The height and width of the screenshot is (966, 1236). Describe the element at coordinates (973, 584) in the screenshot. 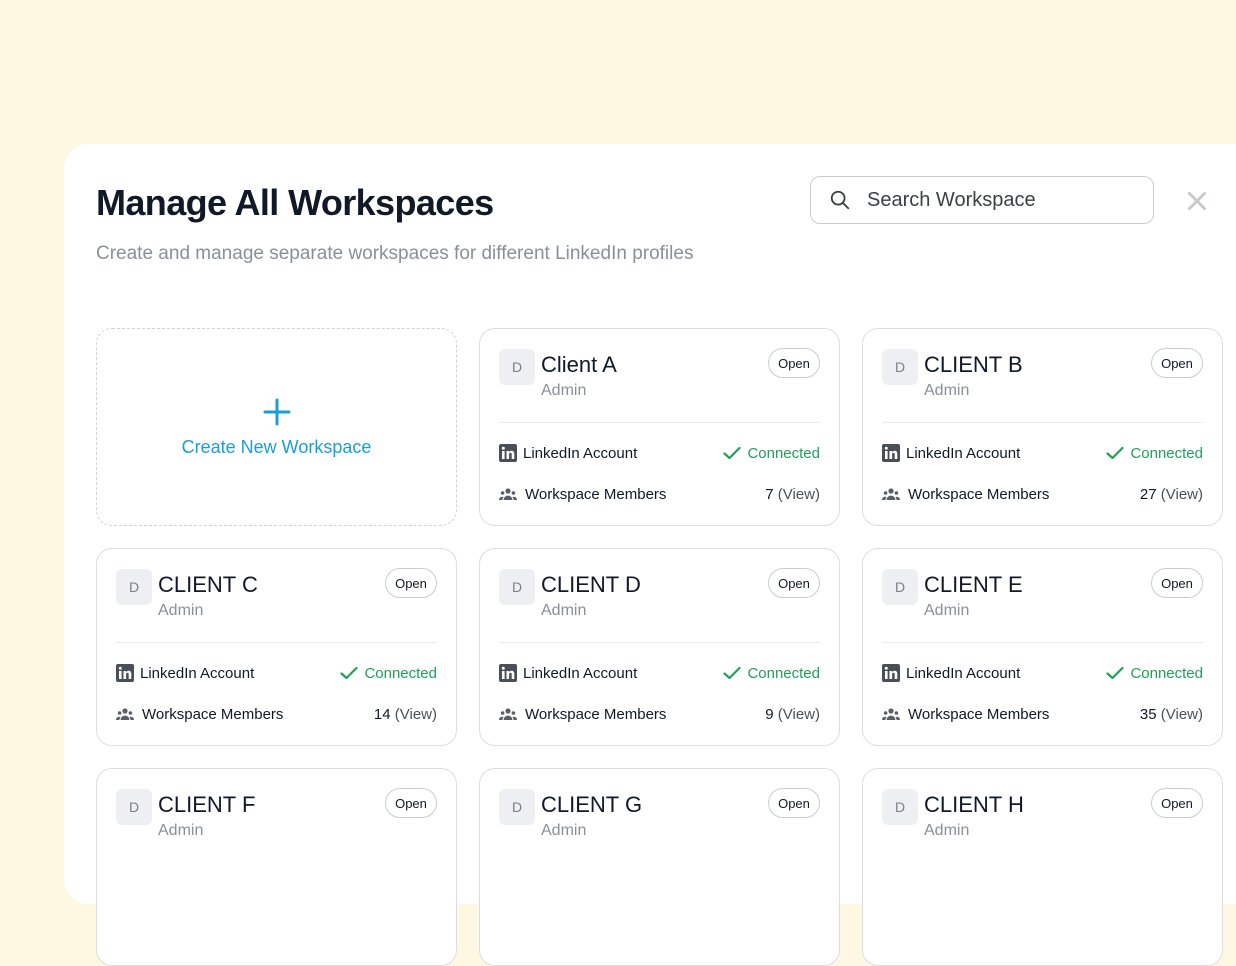

I see `workspace-name: CLIENT E` at that location.